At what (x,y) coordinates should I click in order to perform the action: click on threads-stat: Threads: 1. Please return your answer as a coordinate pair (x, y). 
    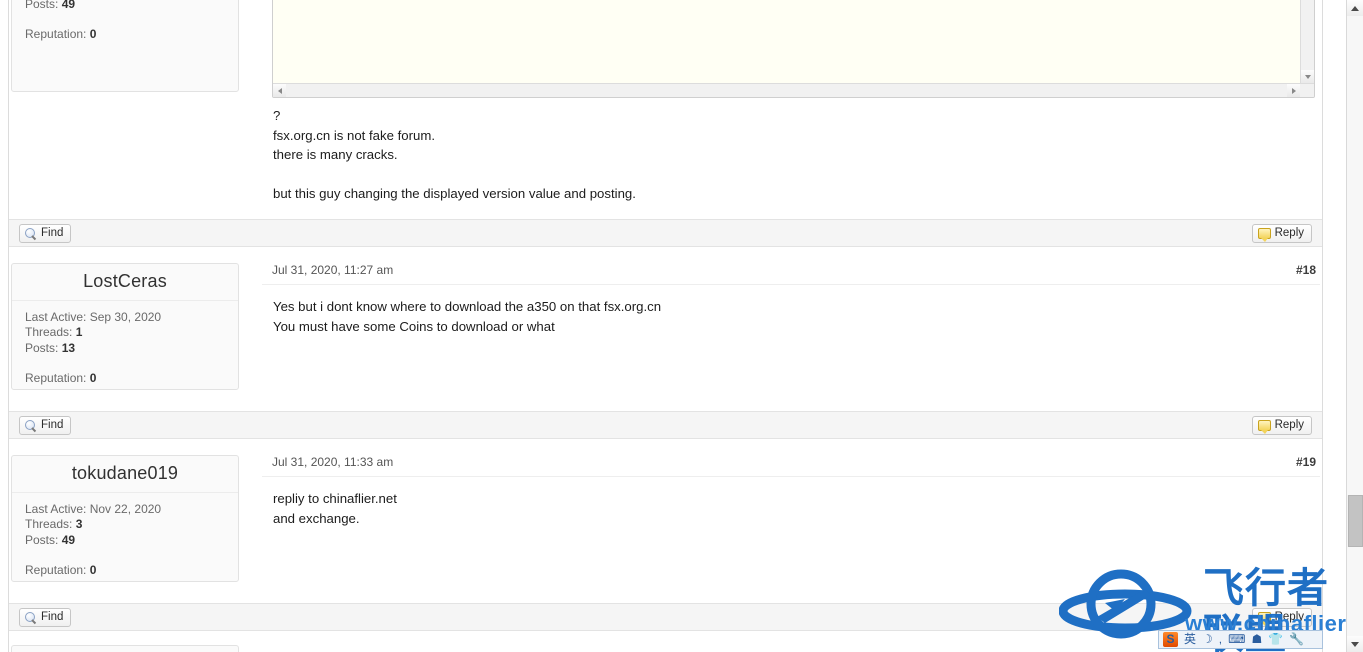
    Looking at the image, I should click on (131, 332).